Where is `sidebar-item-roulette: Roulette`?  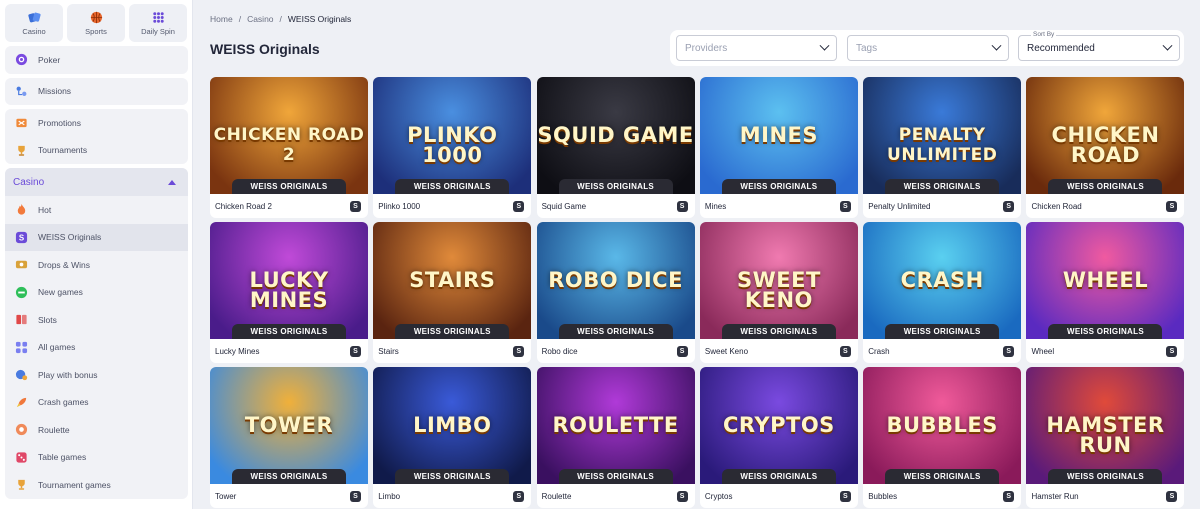 sidebar-item-roulette: Roulette is located at coordinates (96, 430).